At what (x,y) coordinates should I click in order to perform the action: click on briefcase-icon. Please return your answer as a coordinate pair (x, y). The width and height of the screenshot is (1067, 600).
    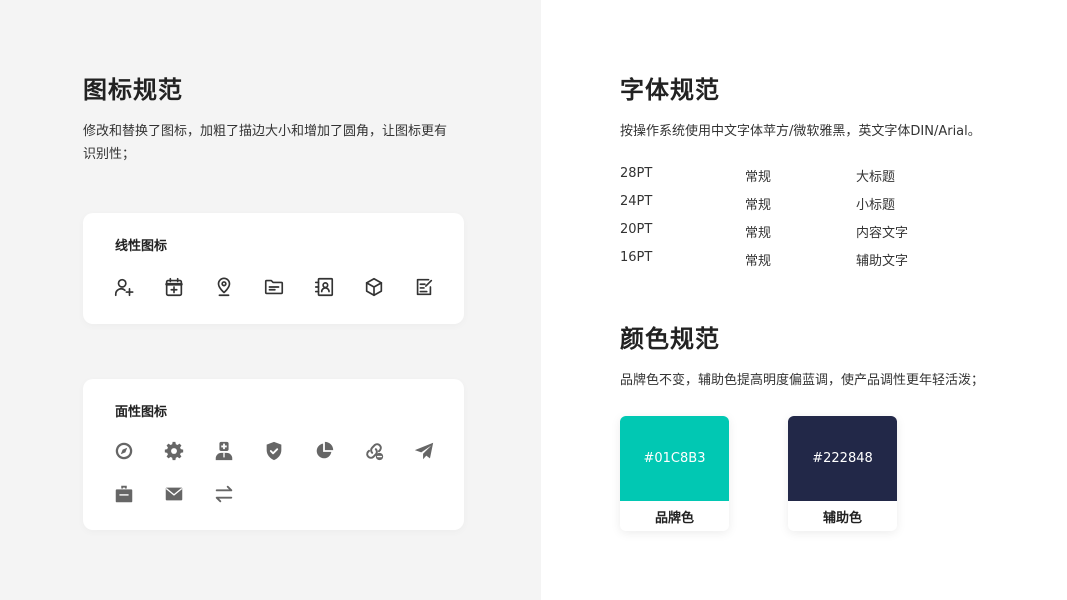
    Looking at the image, I should click on (138, 494).